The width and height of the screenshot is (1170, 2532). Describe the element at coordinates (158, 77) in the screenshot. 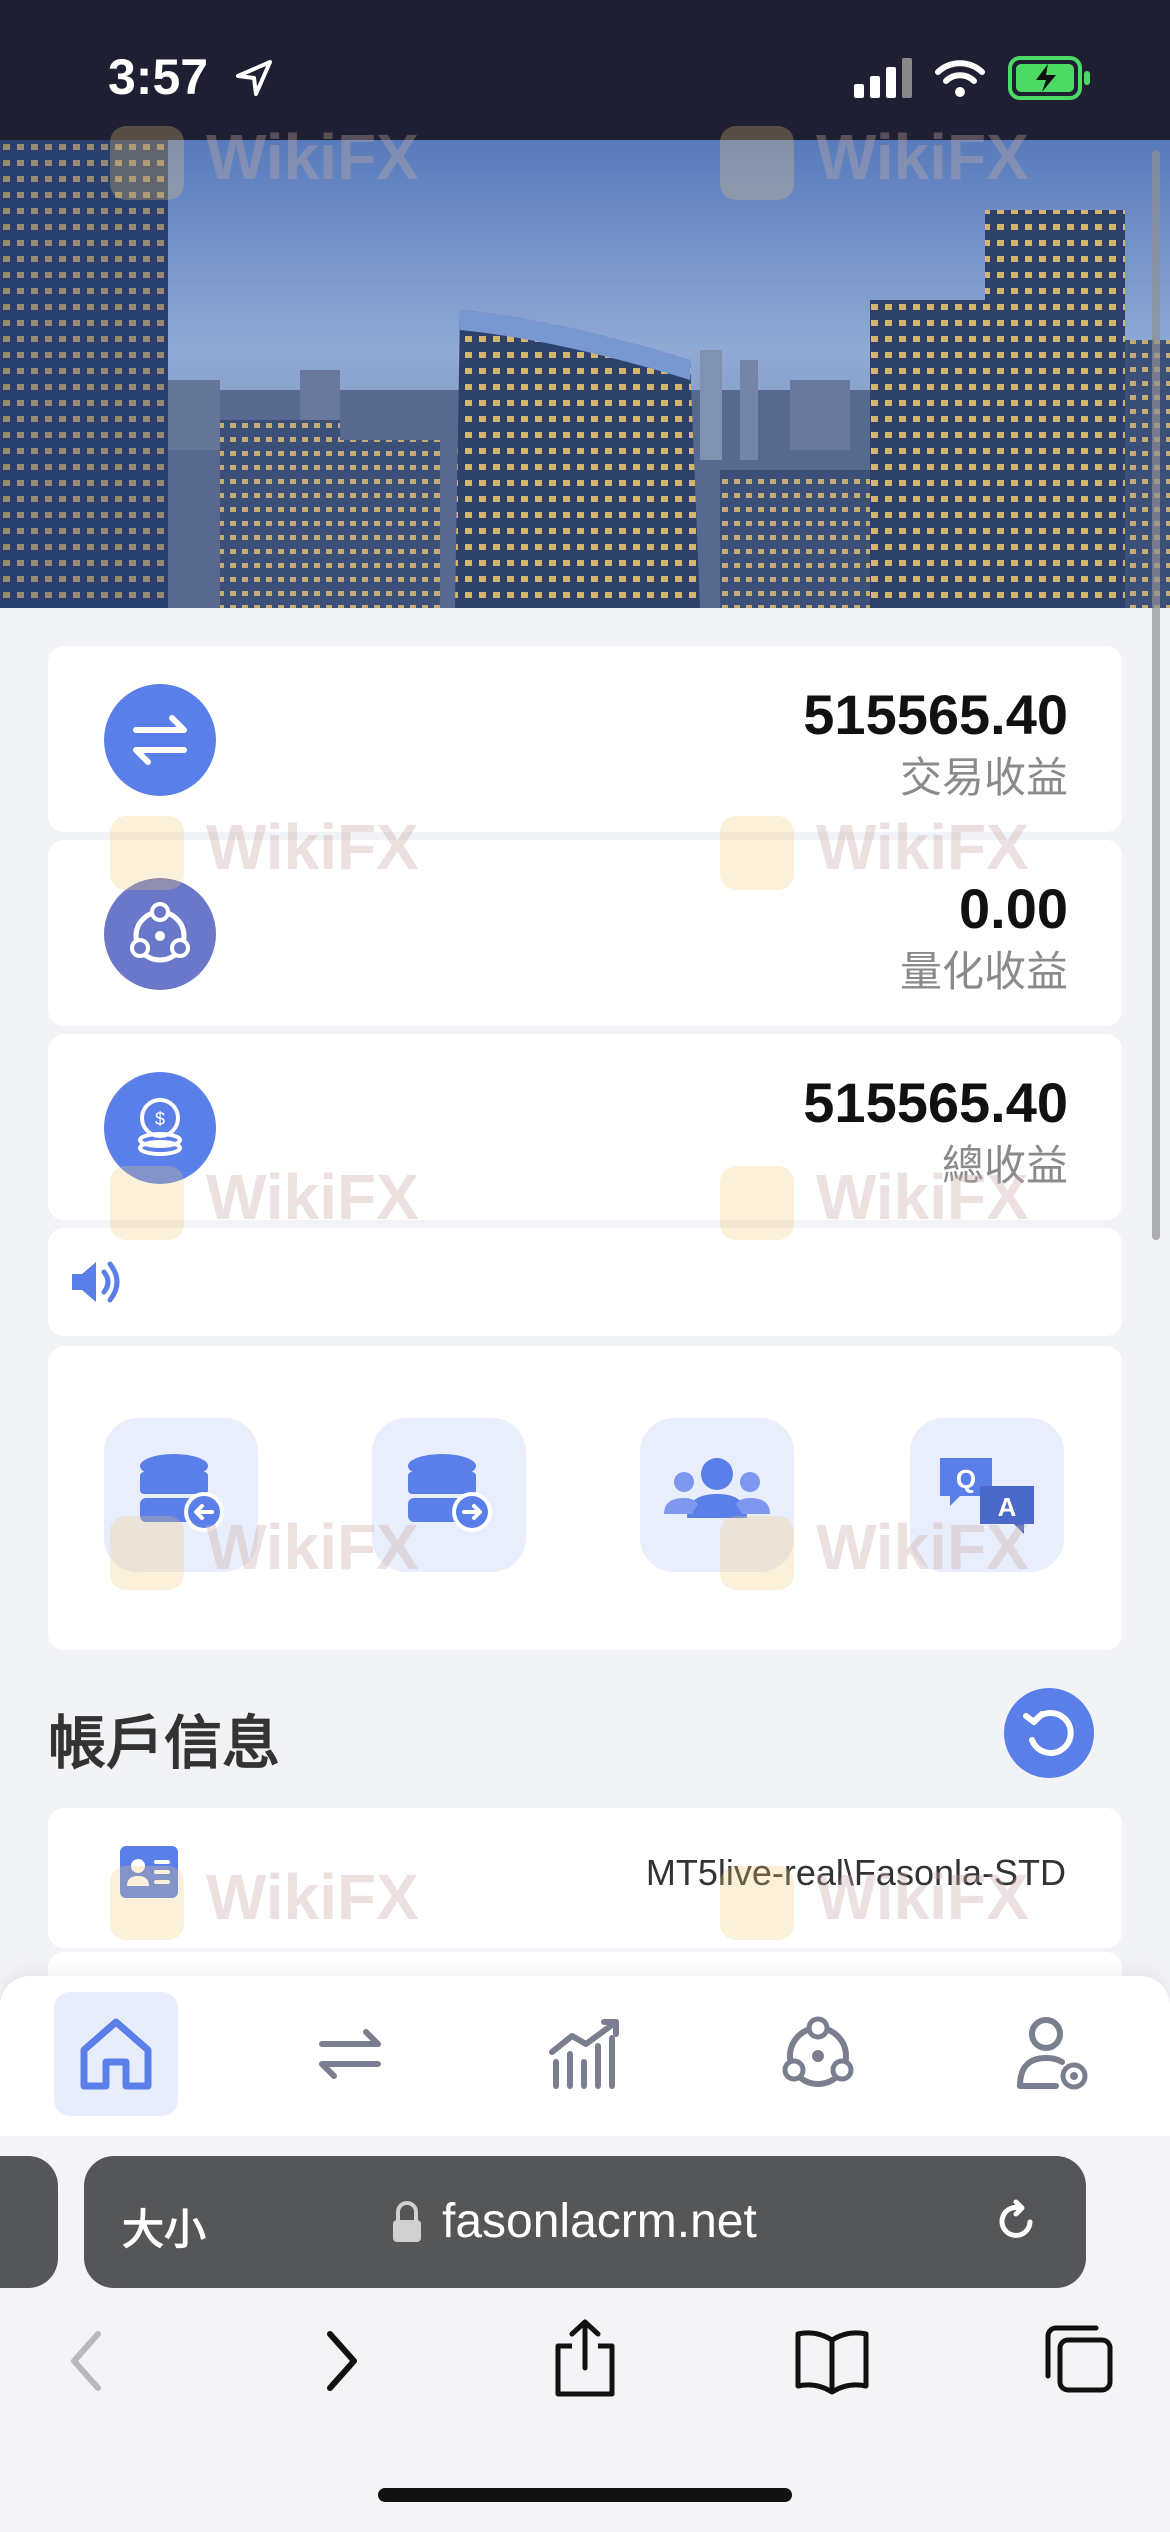

I see `status-time: 3:57` at that location.